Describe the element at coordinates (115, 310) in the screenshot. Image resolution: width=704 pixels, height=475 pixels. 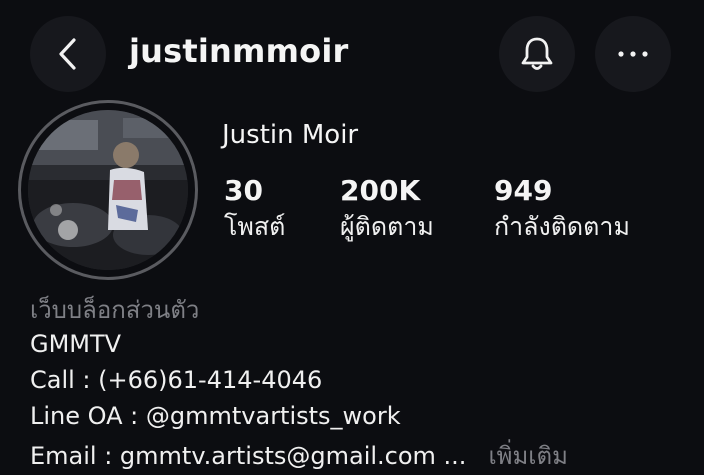
I see `profile-category: เว็บบล็อกส่วนตัว` at that location.